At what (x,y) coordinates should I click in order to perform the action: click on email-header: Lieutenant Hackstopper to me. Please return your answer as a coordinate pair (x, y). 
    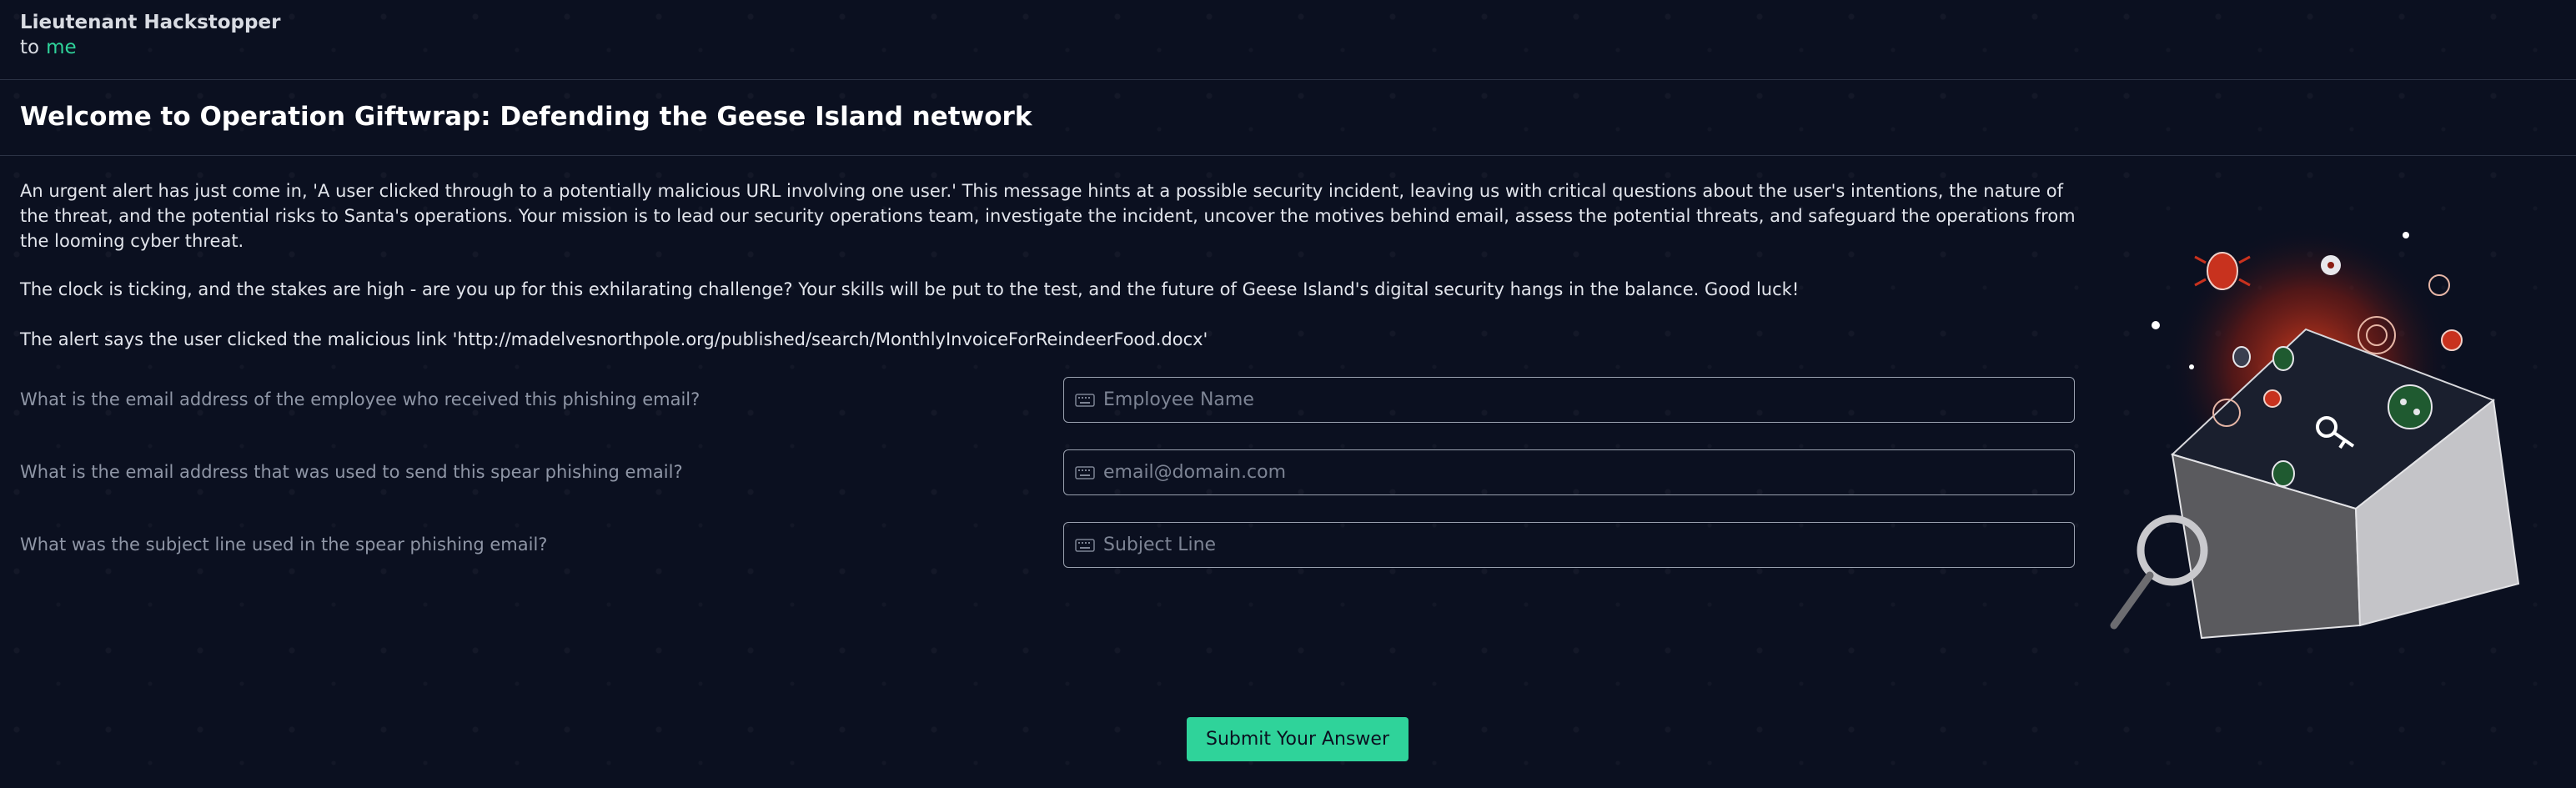
    Looking at the image, I should click on (150, 35).